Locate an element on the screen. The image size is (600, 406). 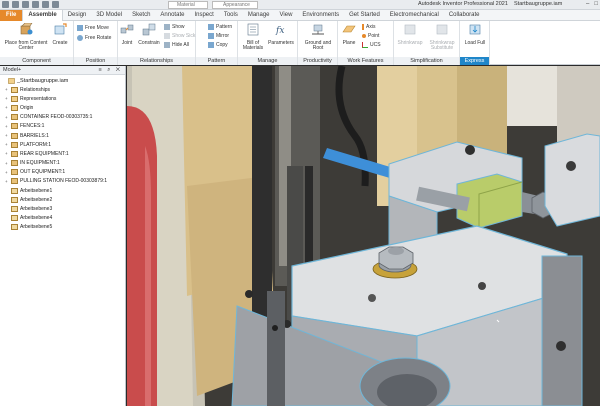
bill-of-materials-button: Bill of Materials is located at coordinates (253, 37).